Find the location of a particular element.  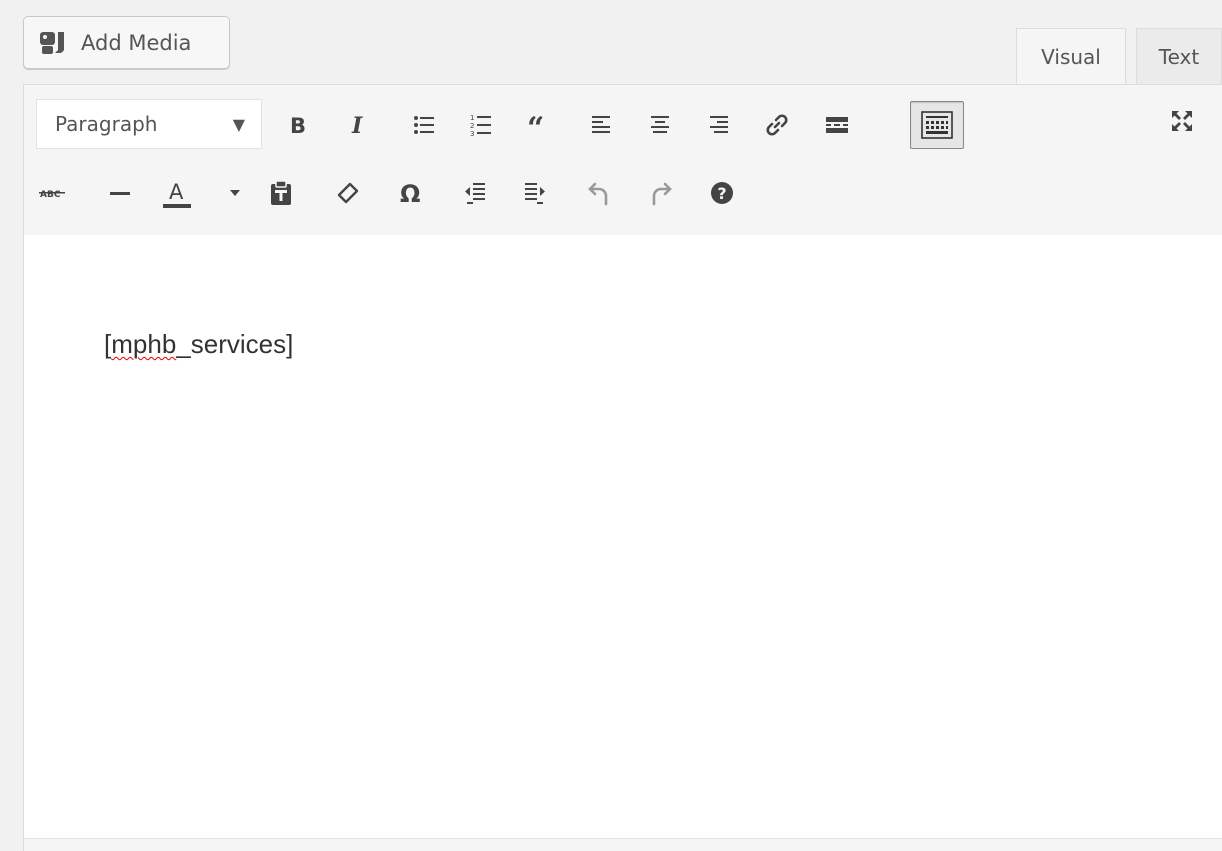

add-media-button: Add Media is located at coordinates (126, 42).